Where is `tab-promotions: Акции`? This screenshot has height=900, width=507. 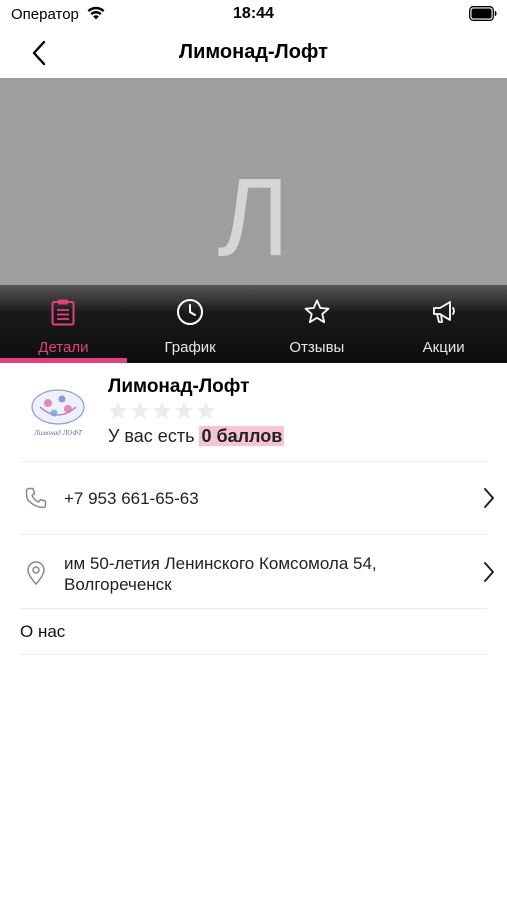
tab-promotions: Акции is located at coordinates (443, 324).